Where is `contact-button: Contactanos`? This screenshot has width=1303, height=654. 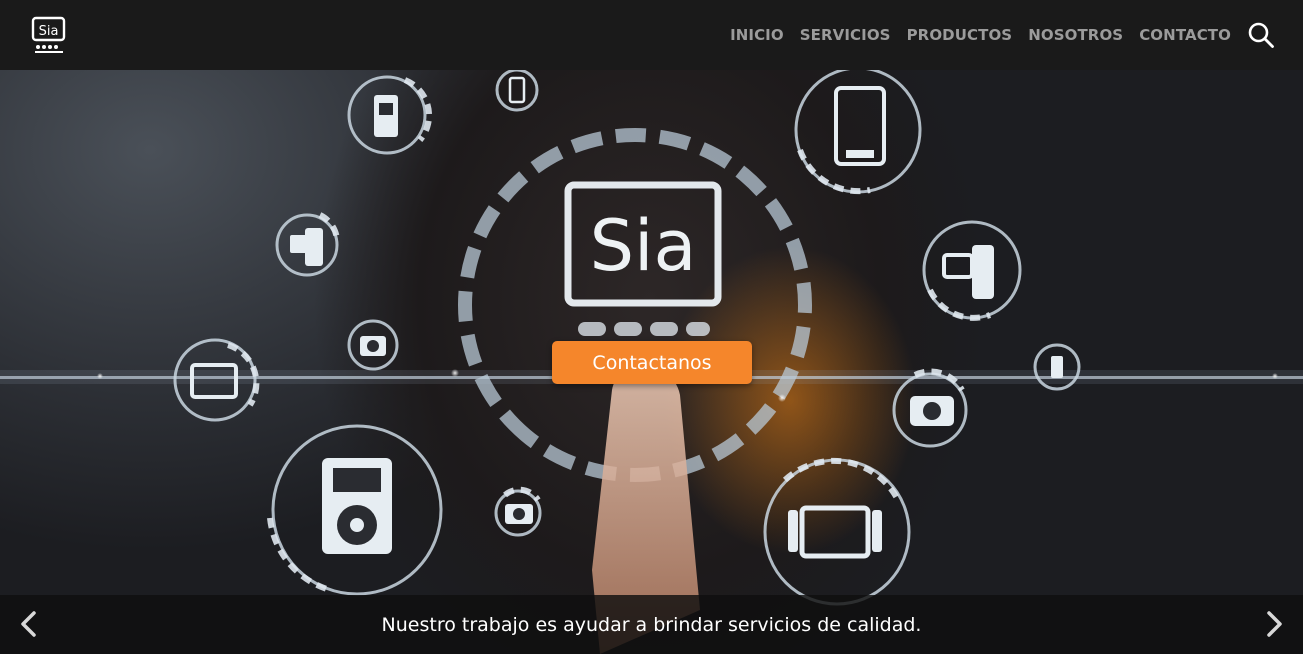
contact-button: Contactanos is located at coordinates (652, 362).